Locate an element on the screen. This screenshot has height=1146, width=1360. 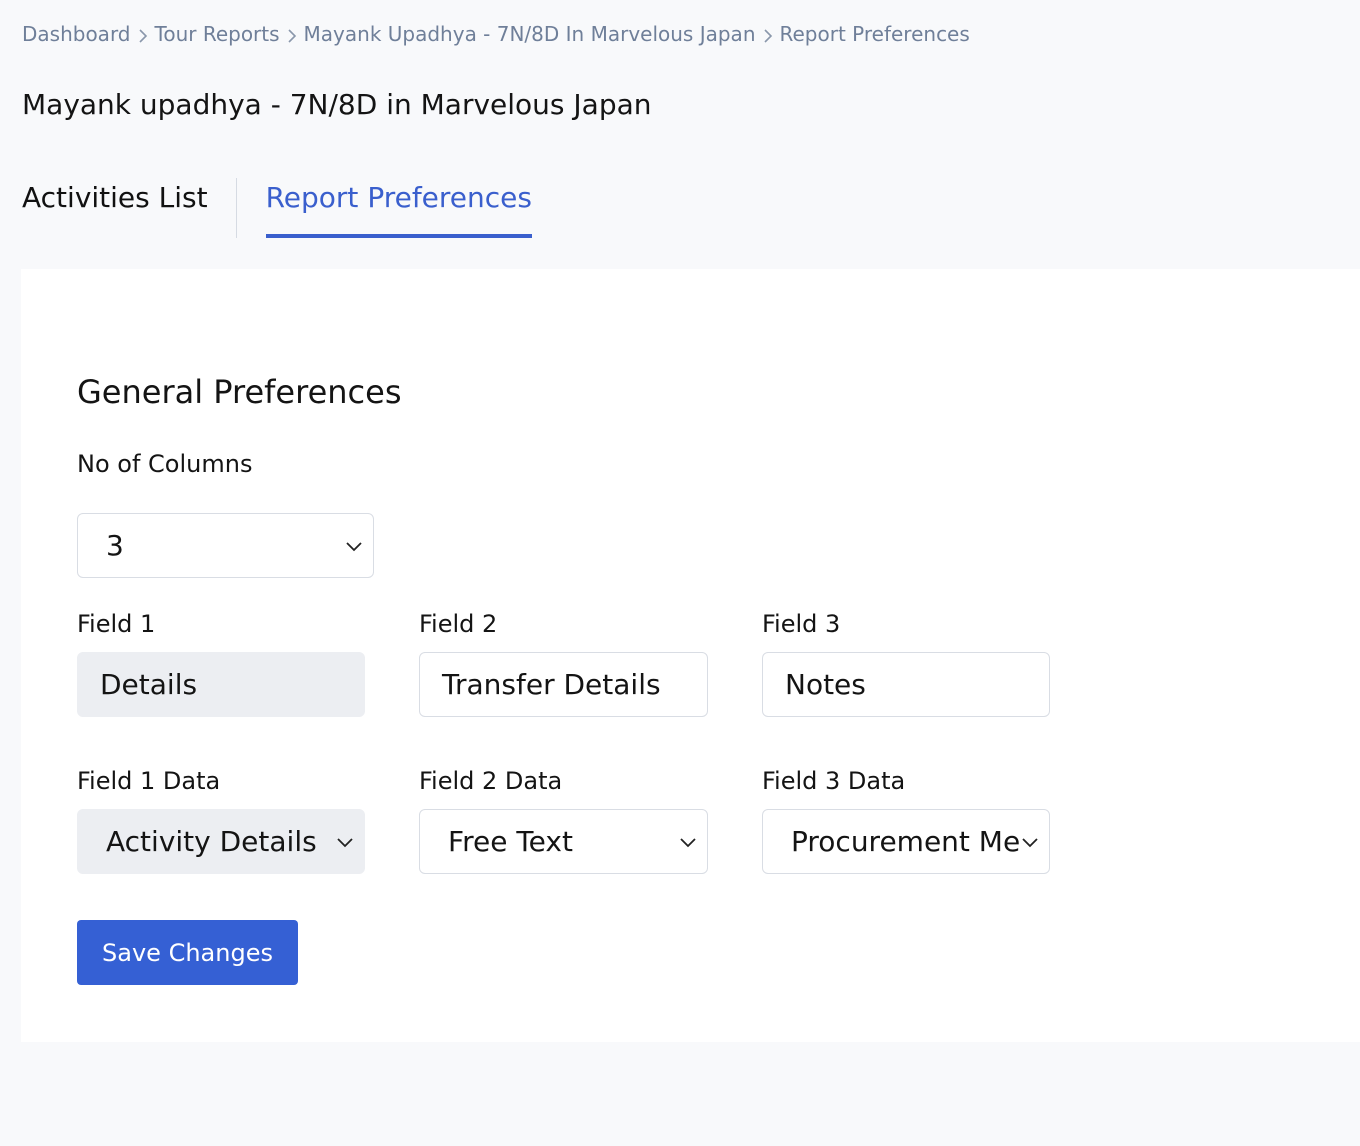
field3-input: Notes is located at coordinates (906, 684).